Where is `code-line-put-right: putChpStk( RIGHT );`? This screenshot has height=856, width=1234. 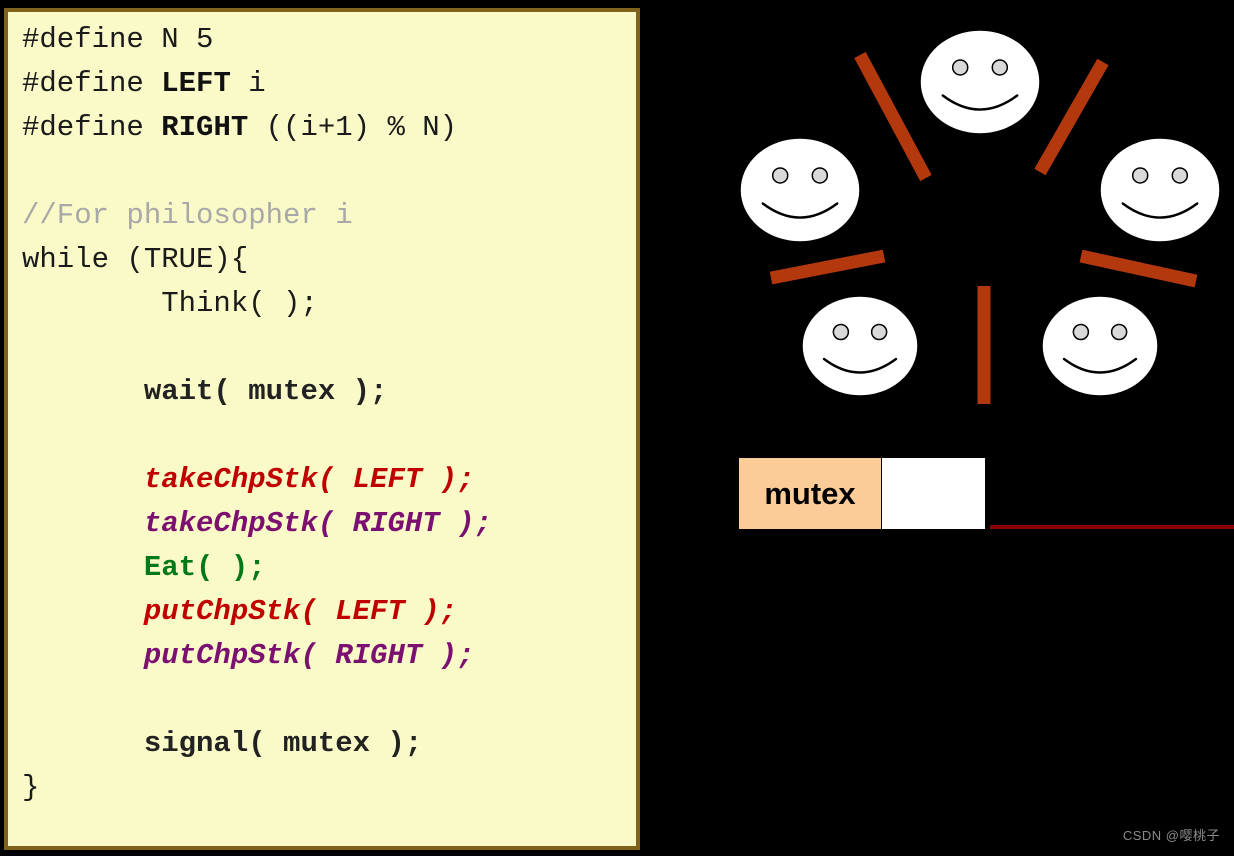
code-line-put-right: putChpStk( RIGHT ); is located at coordinates (329, 656).